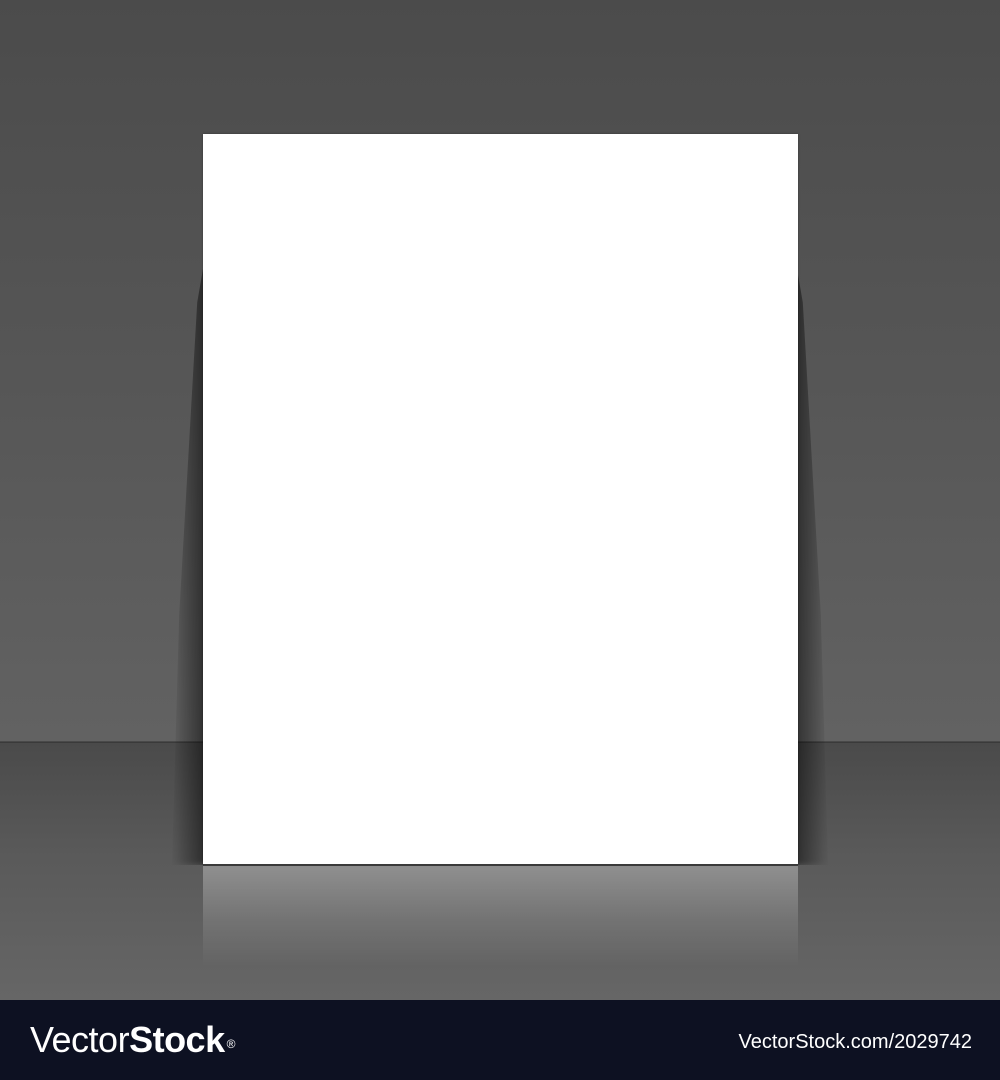  I want to click on logo-word-stock: Stock, so click(177, 1039).